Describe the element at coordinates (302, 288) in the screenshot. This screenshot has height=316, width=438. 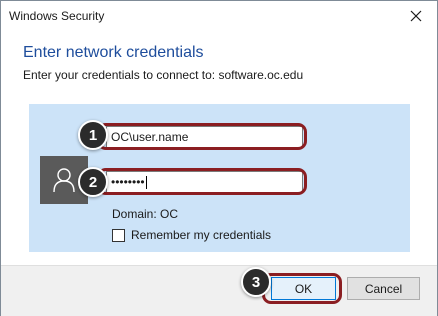
I see `ok-highlight` at that location.